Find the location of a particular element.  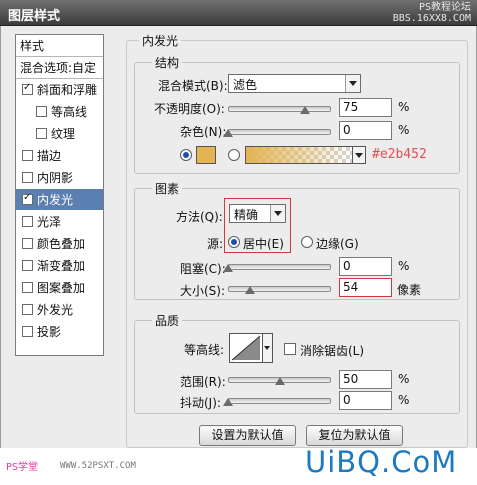

sidebar-item: 光泽 is located at coordinates (59, 221).